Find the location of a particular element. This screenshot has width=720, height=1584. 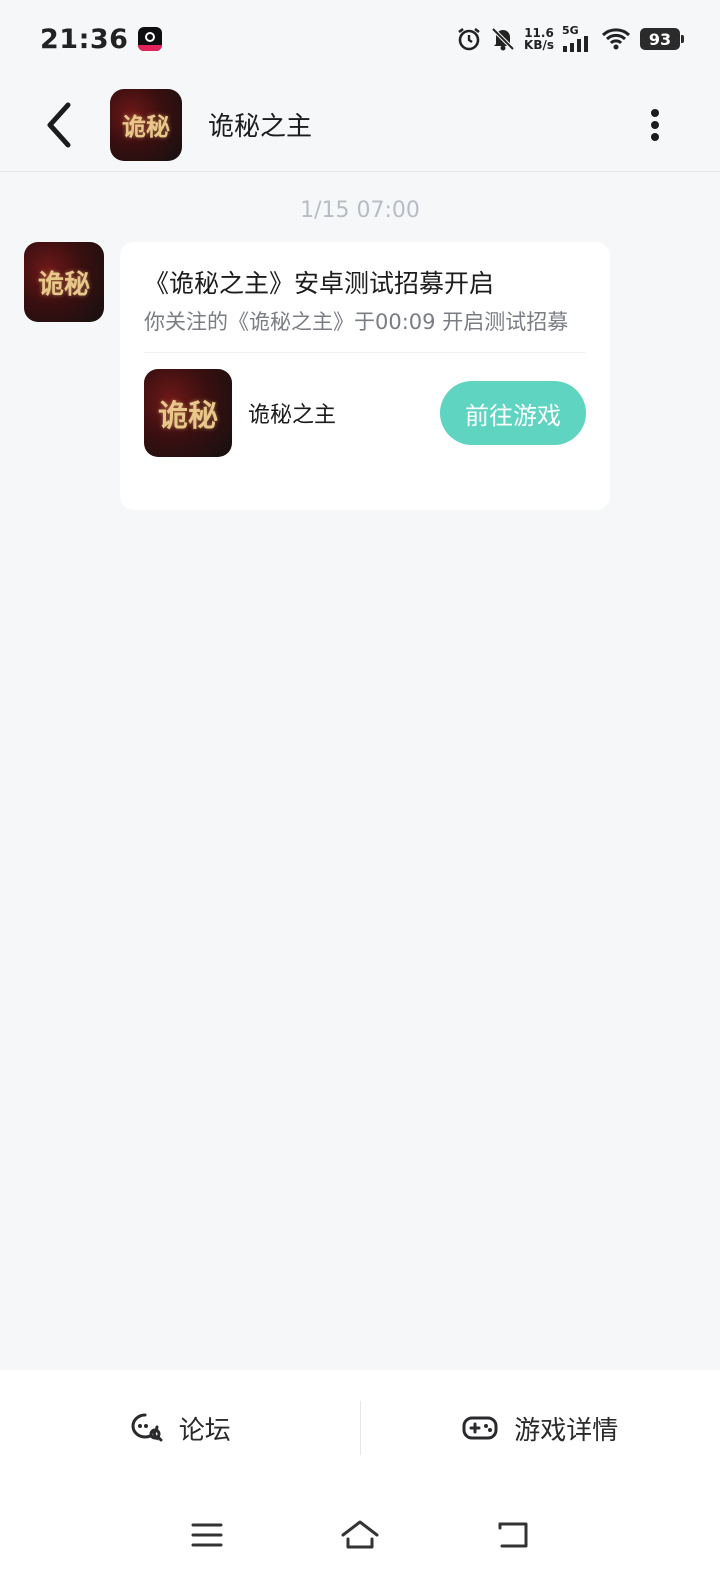

bell-muted-icon is located at coordinates (503, 39).